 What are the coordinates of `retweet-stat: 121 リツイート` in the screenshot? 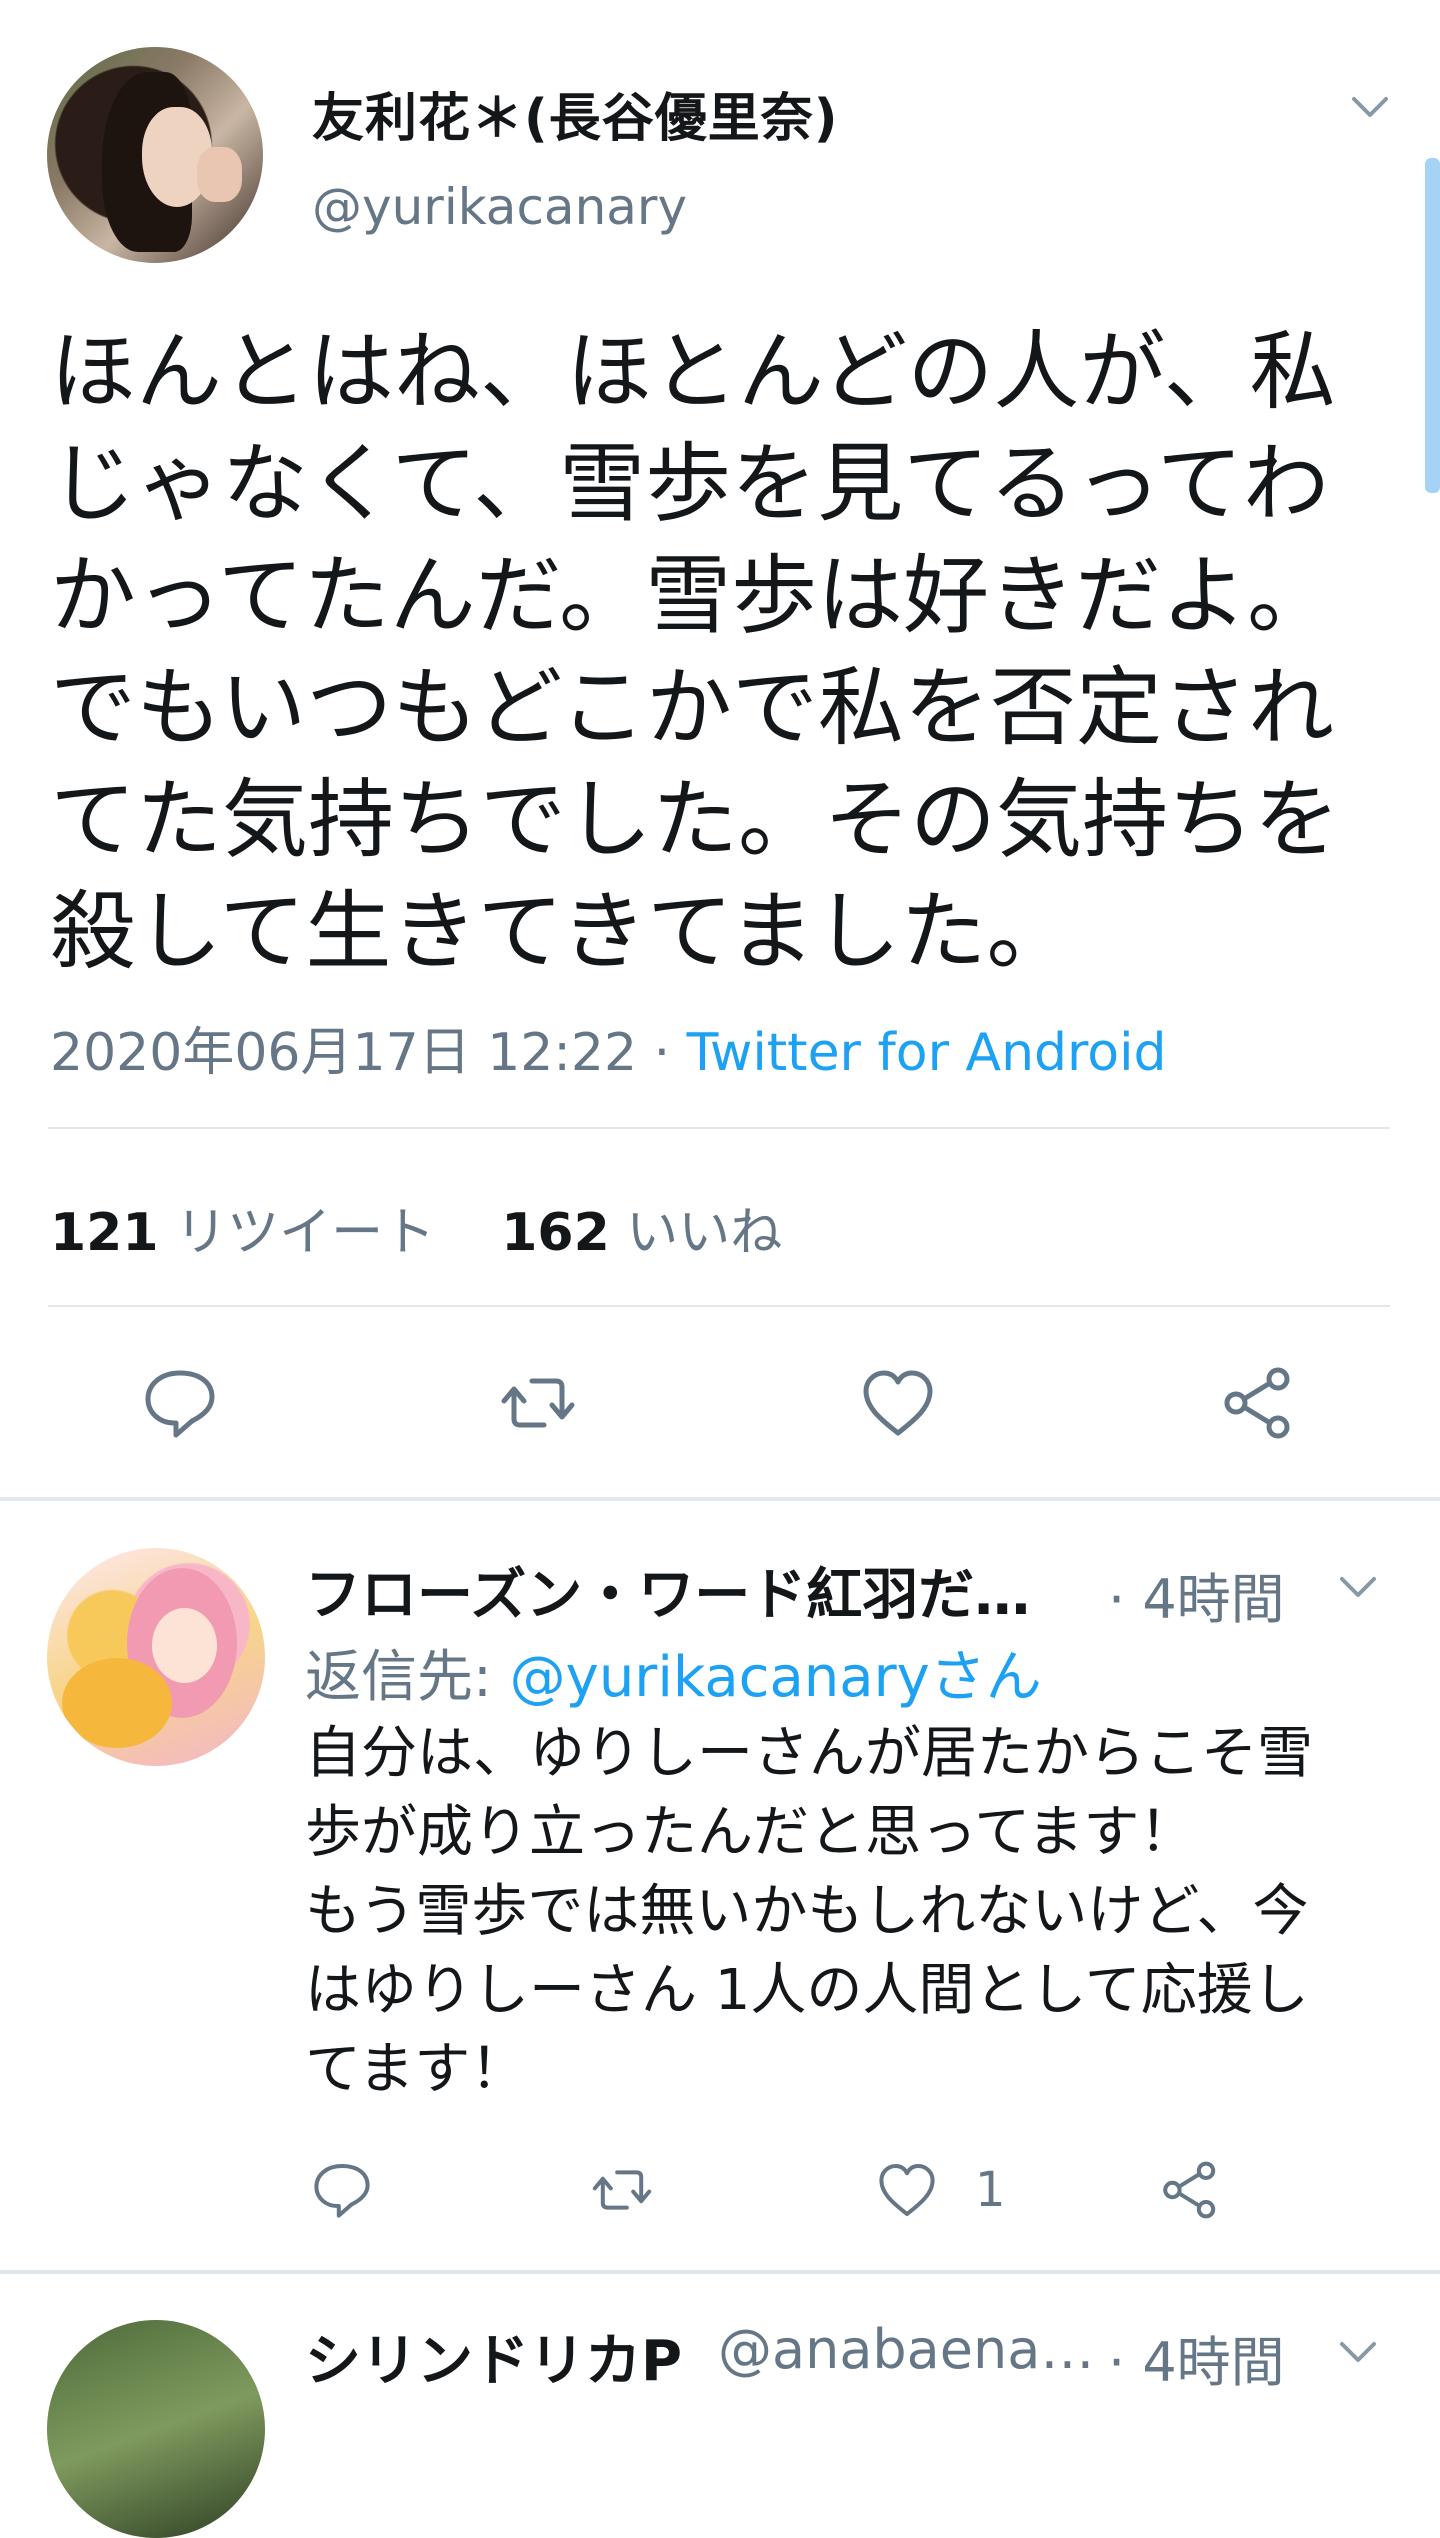 It's located at (242, 1233).